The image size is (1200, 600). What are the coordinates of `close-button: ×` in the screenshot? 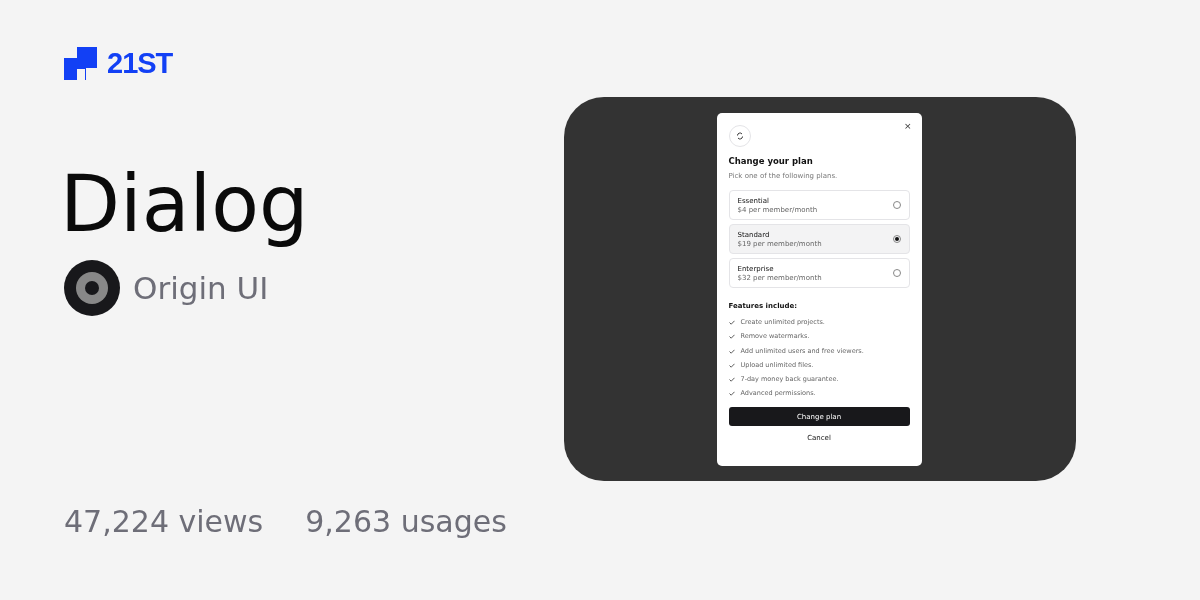 It's located at (907, 126).